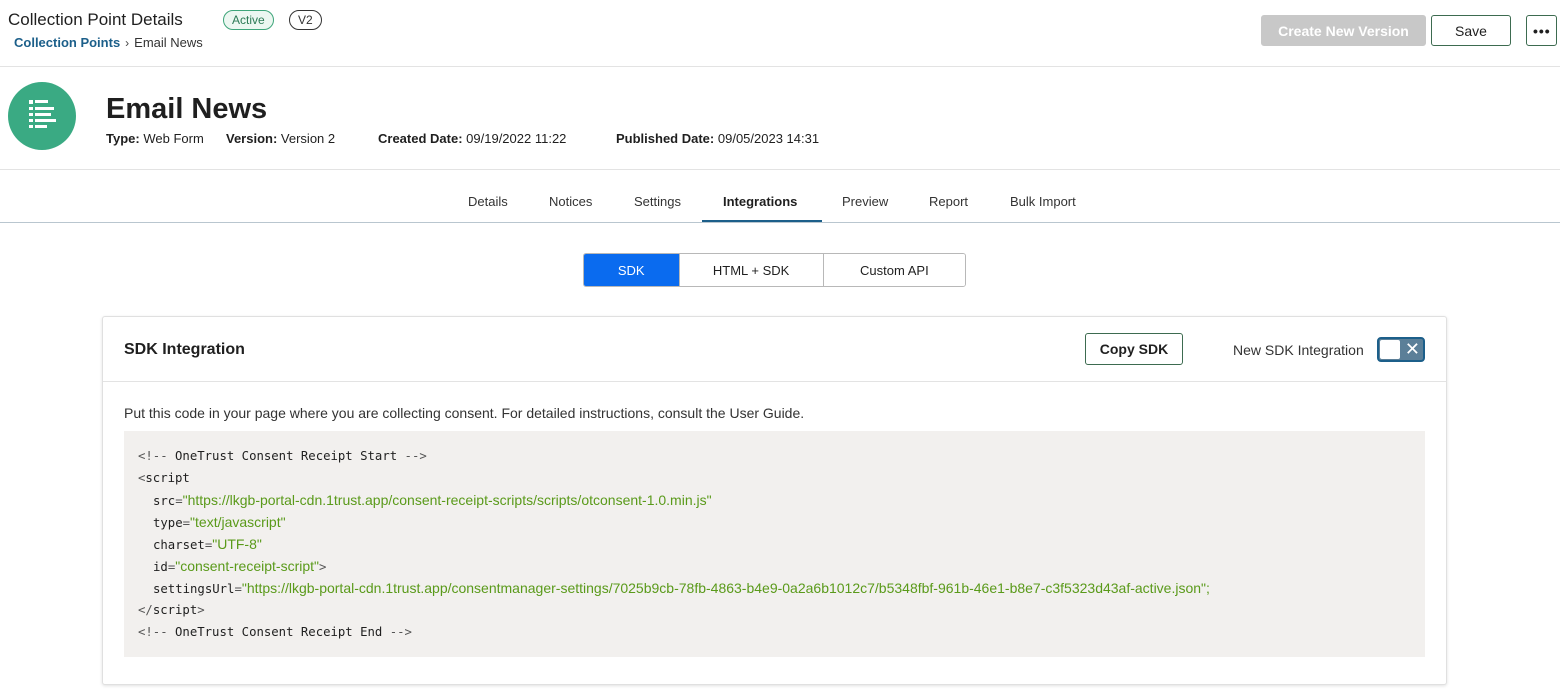 The height and width of the screenshot is (693, 1560). What do you see at coordinates (488, 201) in the screenshot?
I see `tab-details: Details` at bounding box center [488, 201].